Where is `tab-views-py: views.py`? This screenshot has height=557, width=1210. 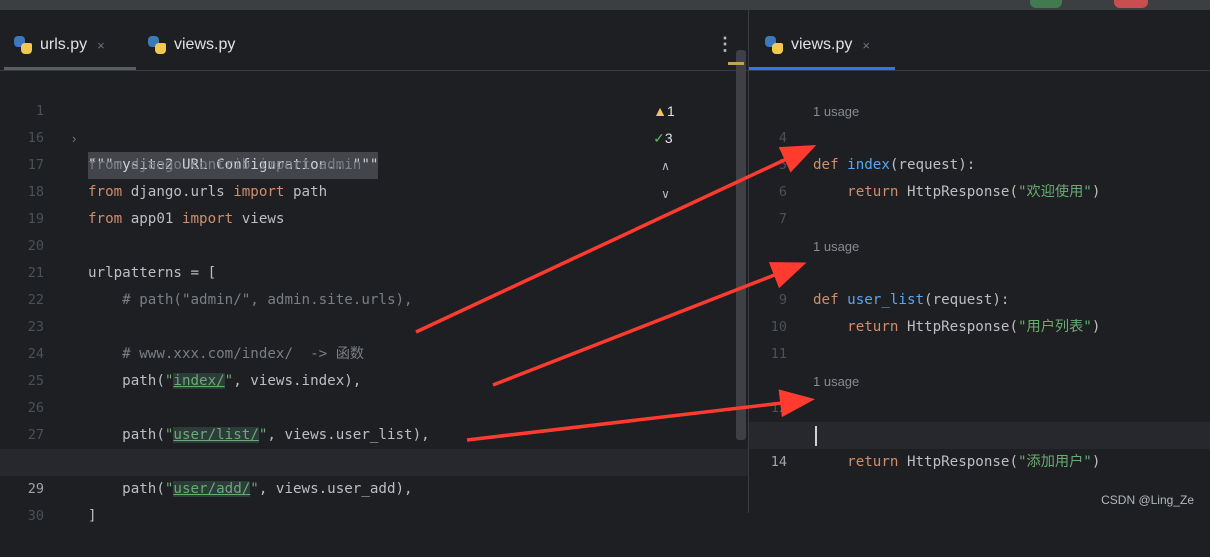 tab-views-py: views.py is located at coordinates (191, 45).